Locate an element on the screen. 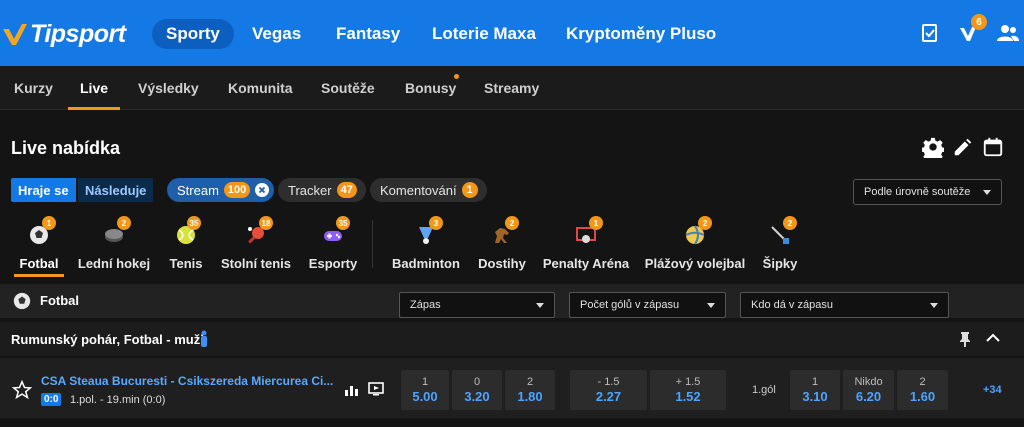 The image size is (1024, 427). edit-pencil-icon is located at coordinates (963, 147).